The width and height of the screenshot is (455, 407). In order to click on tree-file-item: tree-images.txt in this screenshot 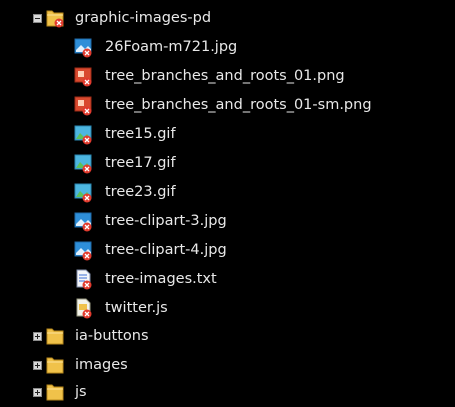, I will do `click(227, 279)`.